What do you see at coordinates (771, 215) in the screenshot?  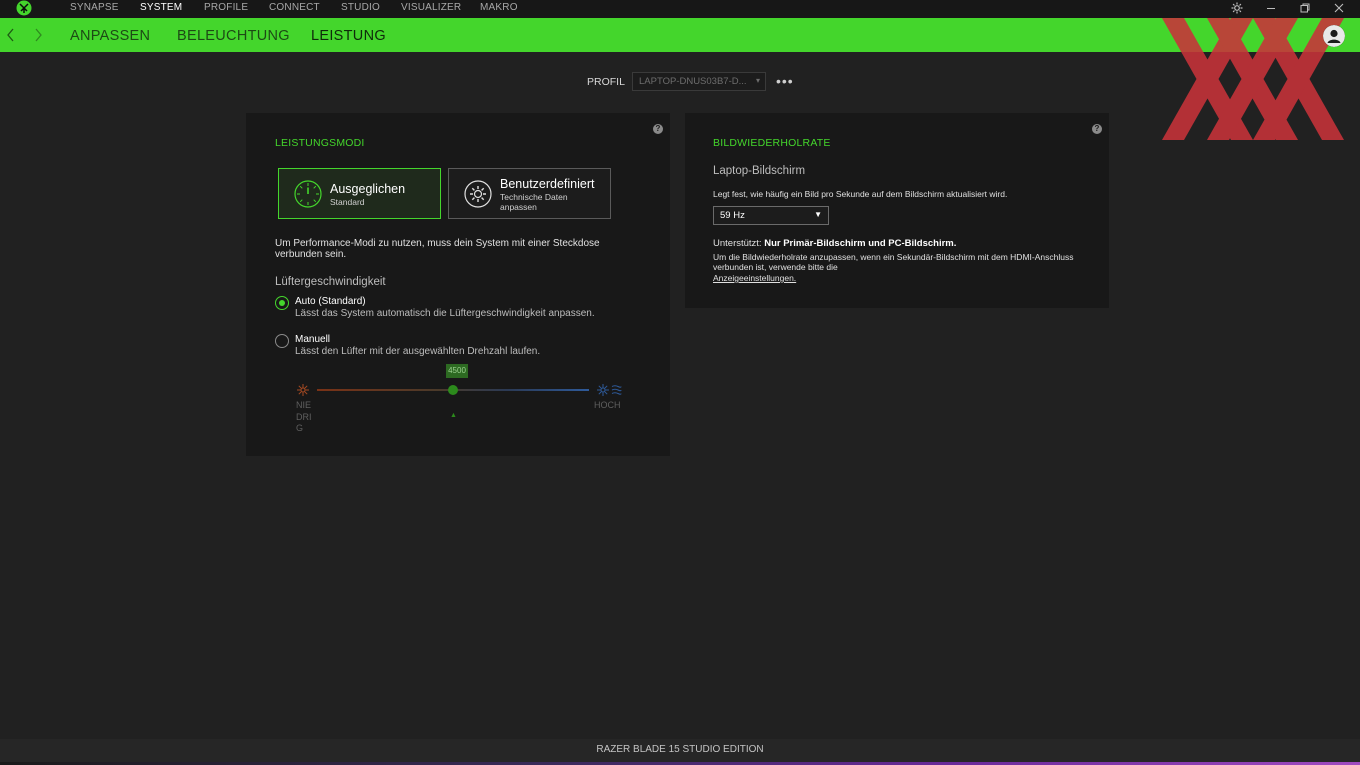 I see `refresh-rate-dropdown: 59 Hz ▼` at bounding box center [771, 215].